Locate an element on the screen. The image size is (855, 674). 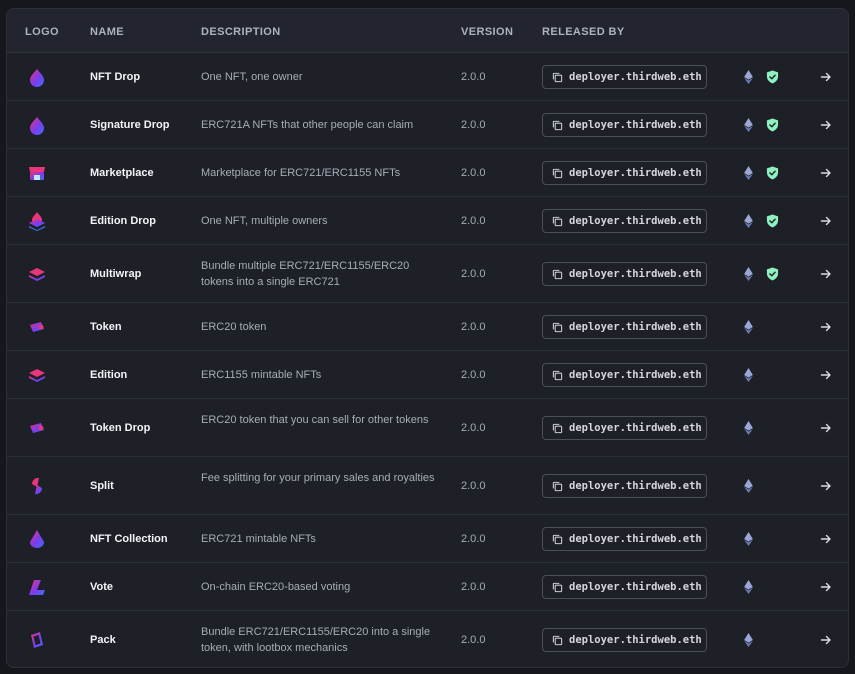
contract-name: NFT Drop is located at coordinates (115, 77).